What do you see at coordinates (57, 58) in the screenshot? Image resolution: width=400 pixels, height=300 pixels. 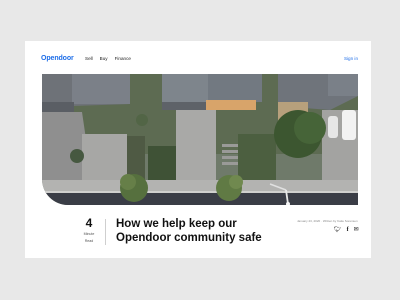 I see `opendoor-logo: Opendoor` at bounding box center [57, 58].